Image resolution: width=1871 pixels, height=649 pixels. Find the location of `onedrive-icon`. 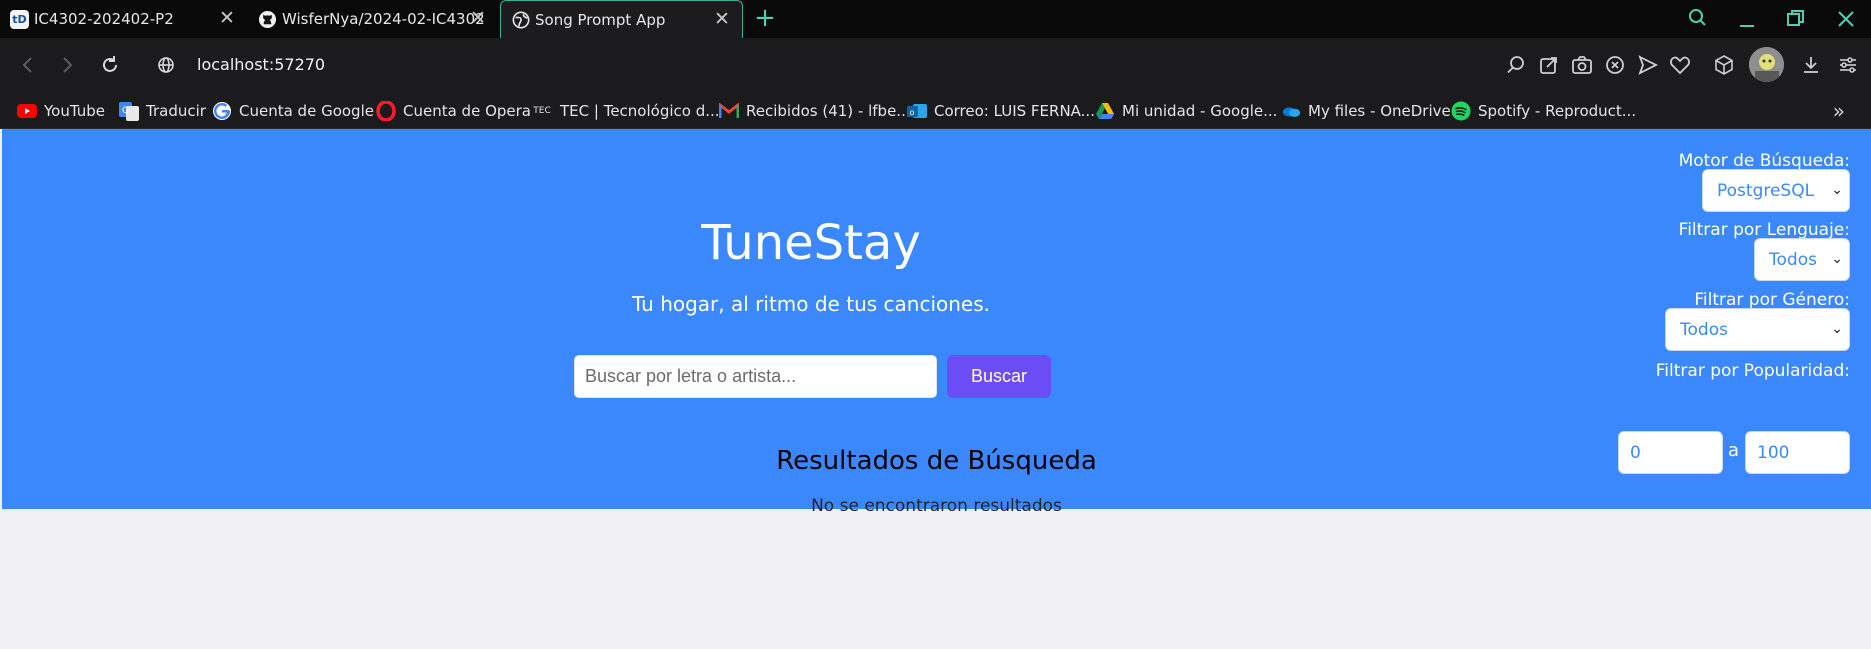

onedrive-icon is located at coordinates (1291, 111).